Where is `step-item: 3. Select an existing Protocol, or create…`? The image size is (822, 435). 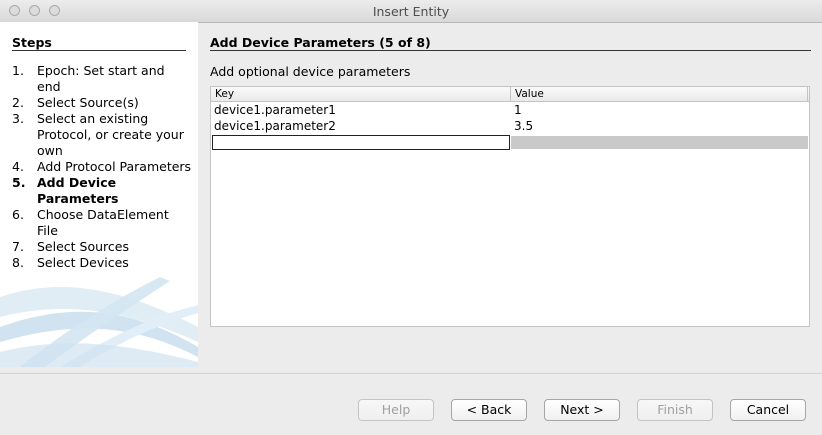 step-item: 3. Select an existing Protocol, or create… is located at coordinates (102, 135).